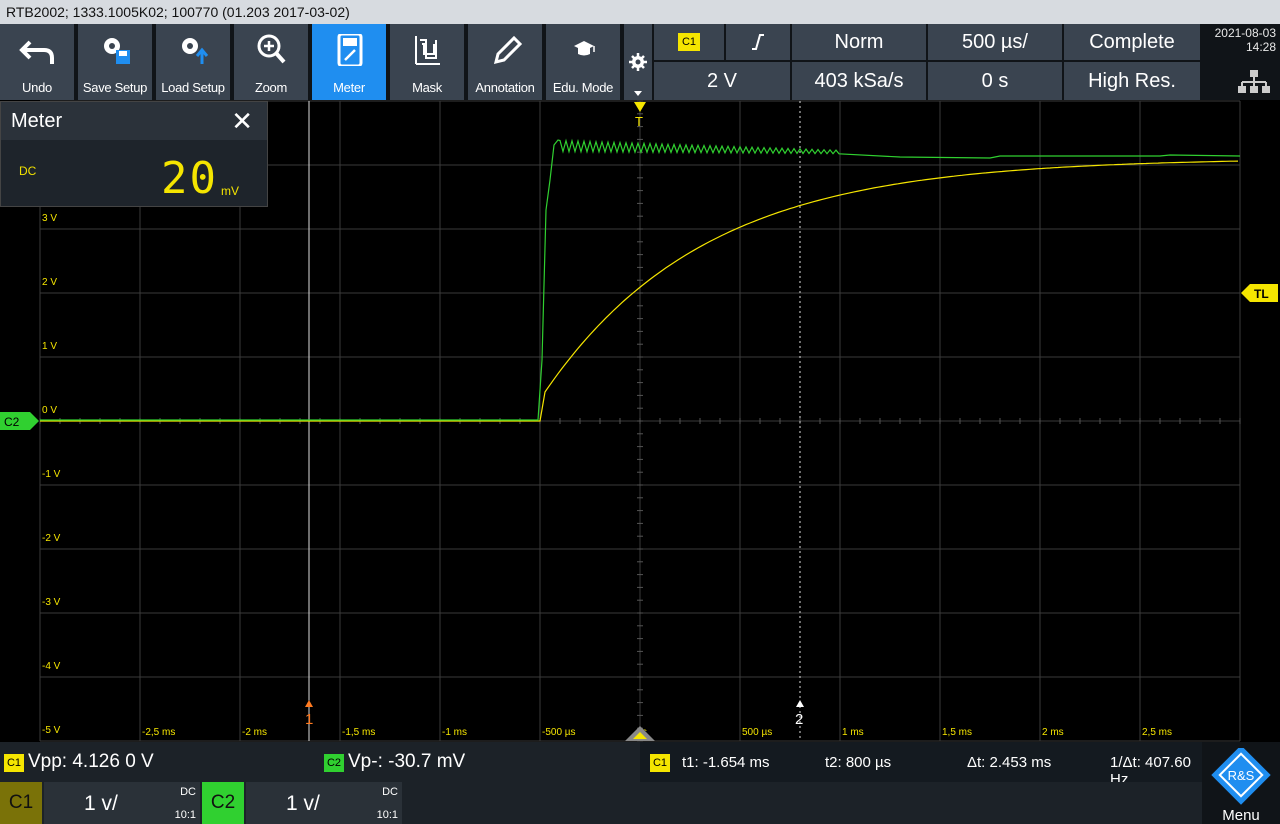  I want to click on load-setup-button: Load Setup, so click(194, 62).